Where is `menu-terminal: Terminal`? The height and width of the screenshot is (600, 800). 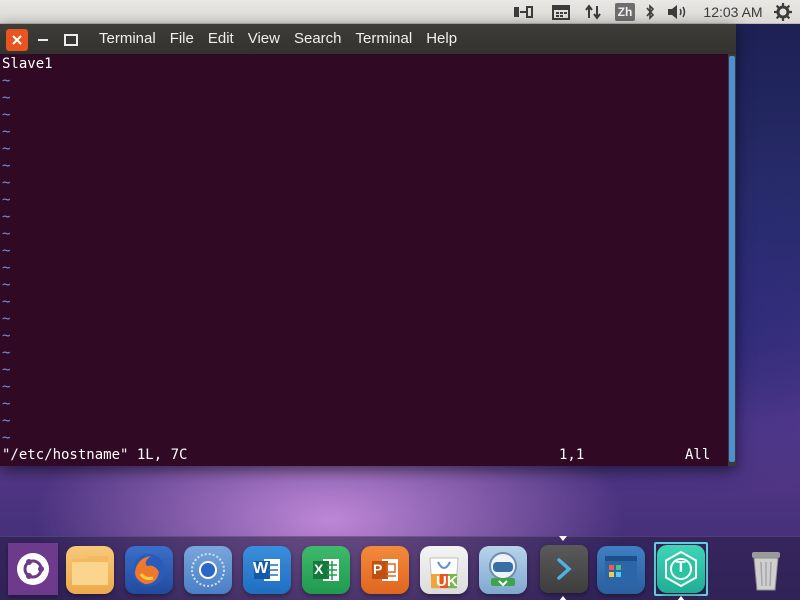
menu-terminal: Terminal is located at coordinates (384, 39).